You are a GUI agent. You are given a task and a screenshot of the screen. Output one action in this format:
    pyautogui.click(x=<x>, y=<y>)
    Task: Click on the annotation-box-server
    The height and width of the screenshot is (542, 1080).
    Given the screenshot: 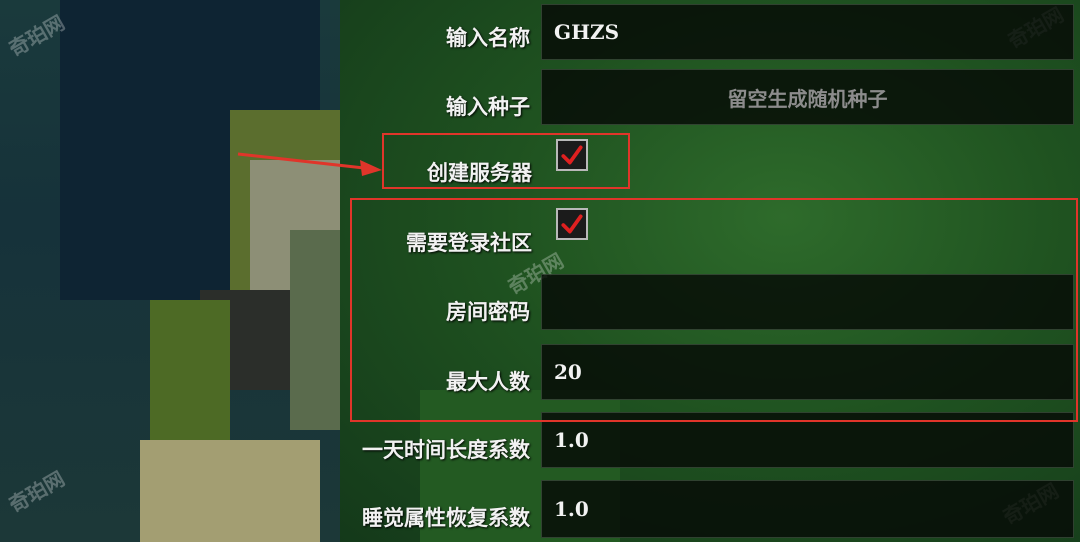 What is the action you would take?
    pyautogui.click(x=506, y=161)
    